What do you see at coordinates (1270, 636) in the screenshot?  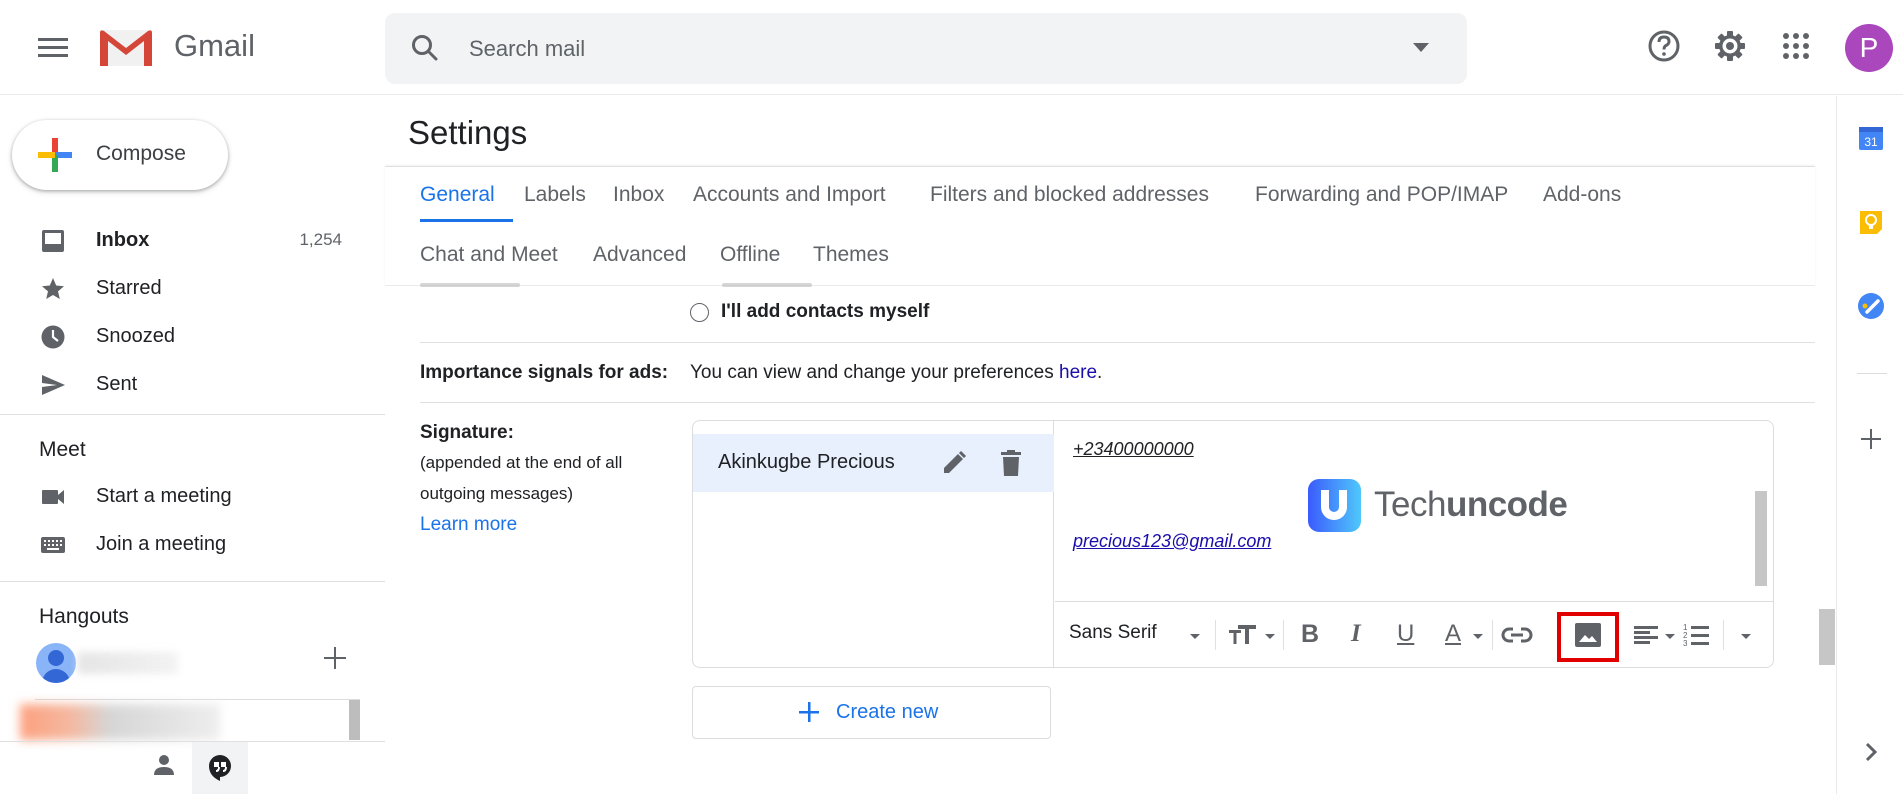 I see `font-size-caret-icon` at bounding box center [1270, 636].